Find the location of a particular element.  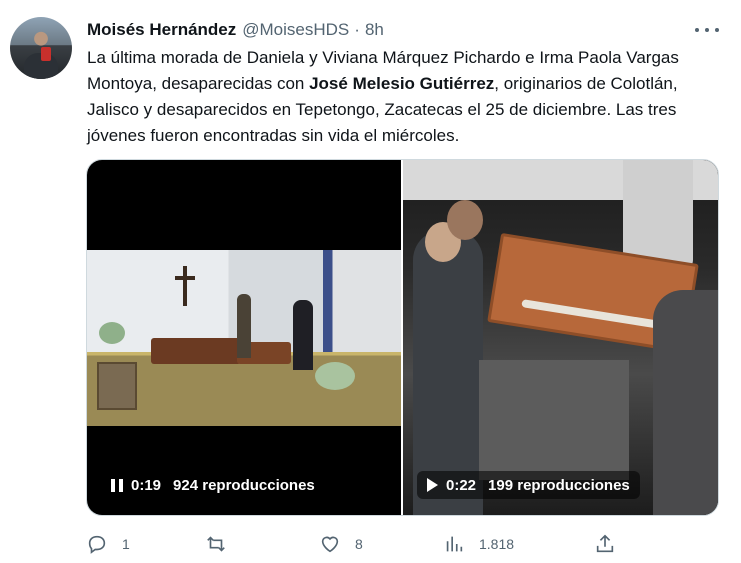

like-button: 8 is located at coordinates (341, 544).